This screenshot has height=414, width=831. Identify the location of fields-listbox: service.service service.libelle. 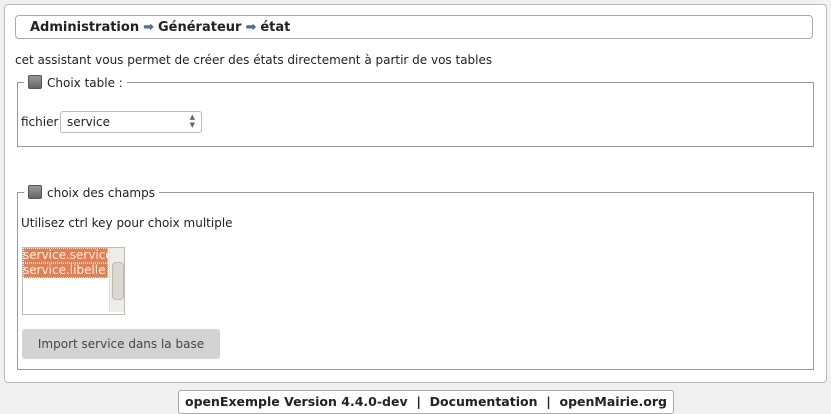
(73, 281).